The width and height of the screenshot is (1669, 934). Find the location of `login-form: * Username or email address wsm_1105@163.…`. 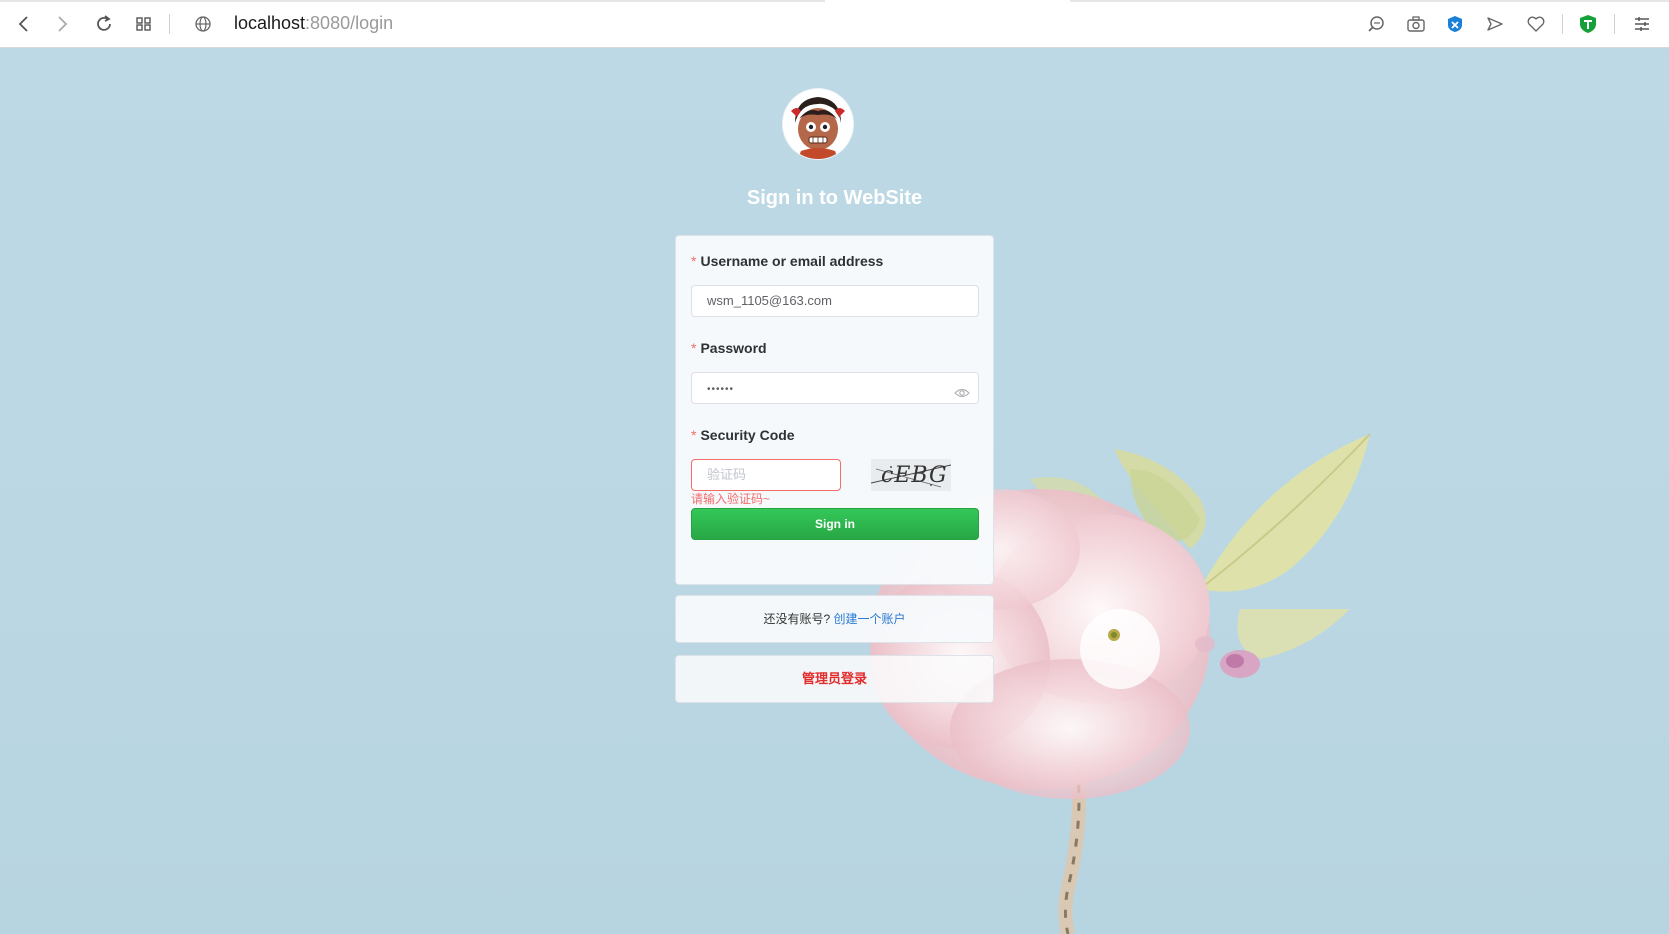

login-form: * Username or email address wsm_1105@163.… is located at coordinates (834, 410).